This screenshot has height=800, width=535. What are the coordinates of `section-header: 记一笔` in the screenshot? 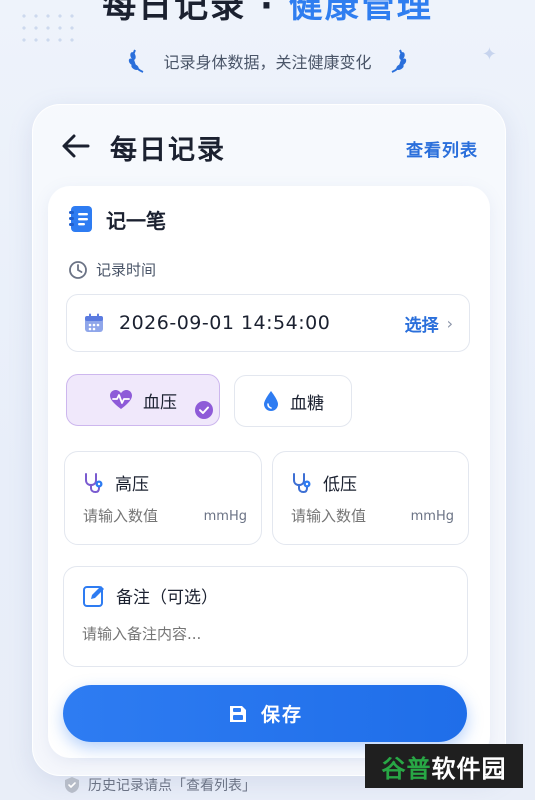 It's located at (117, 219).